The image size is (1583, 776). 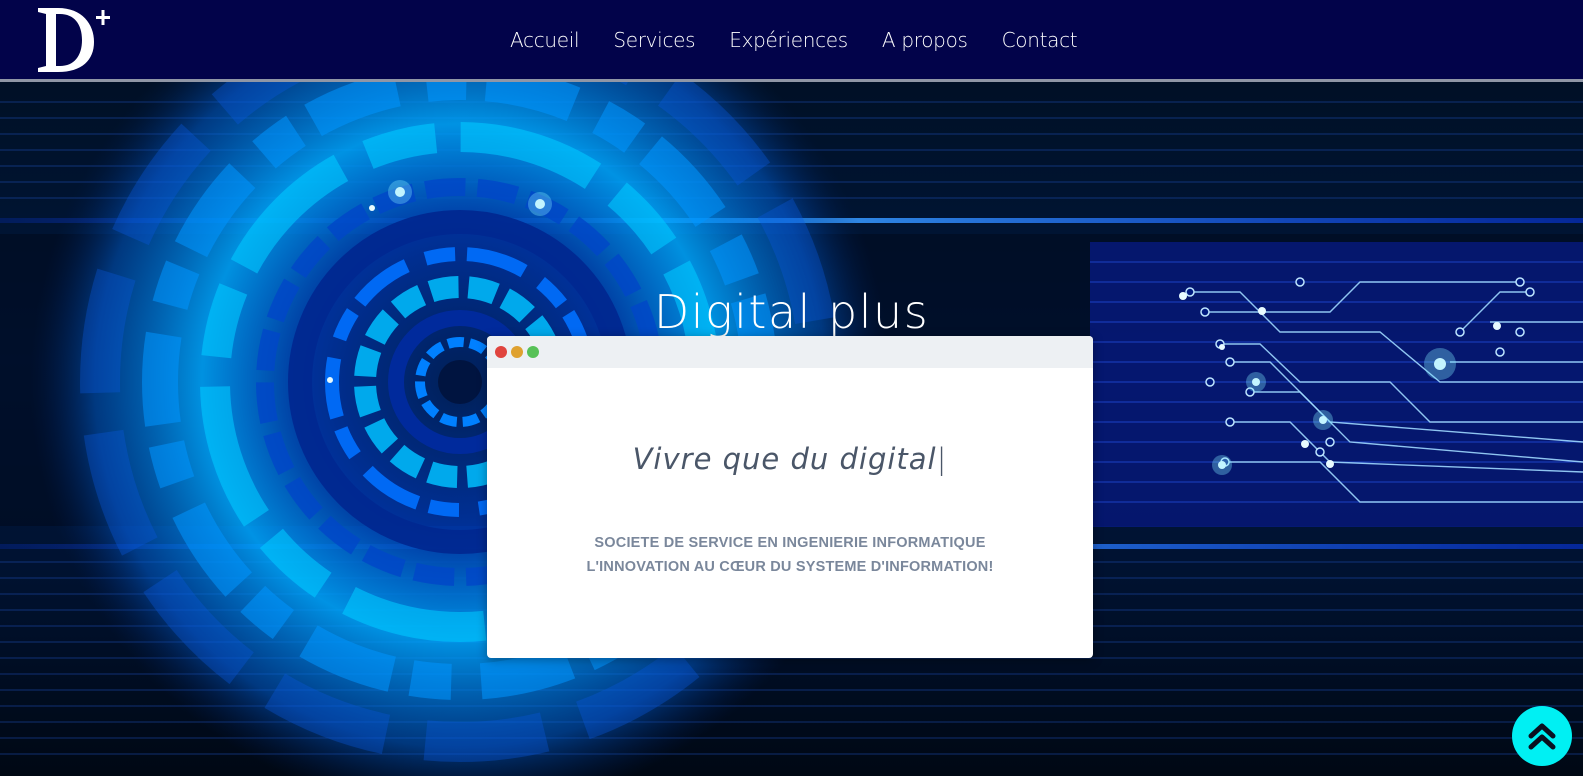 I want to click on logo, so click(x=74, y=38).